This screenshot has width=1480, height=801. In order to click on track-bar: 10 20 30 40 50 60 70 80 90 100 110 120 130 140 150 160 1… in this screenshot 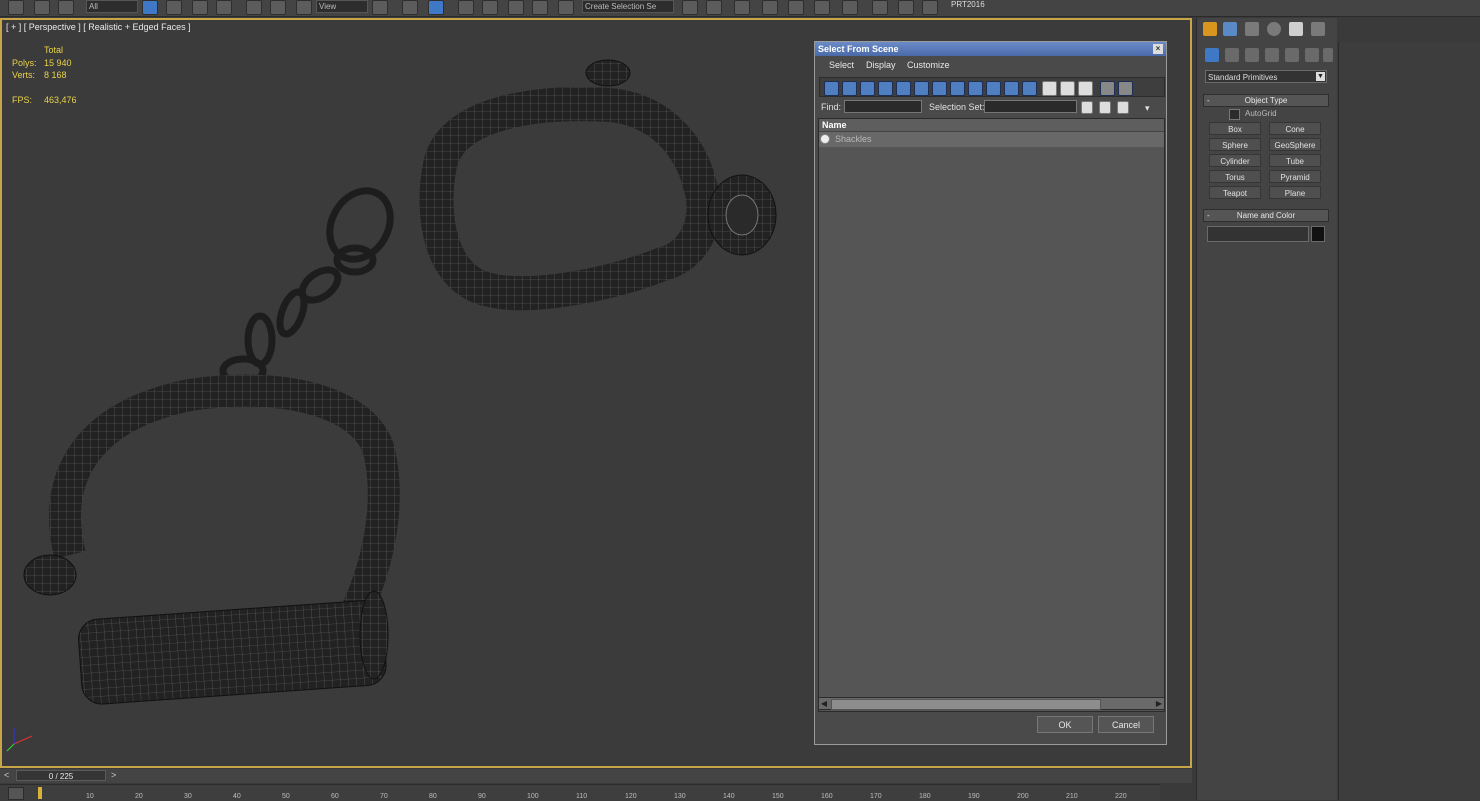, I will do `click(580, 792)`.